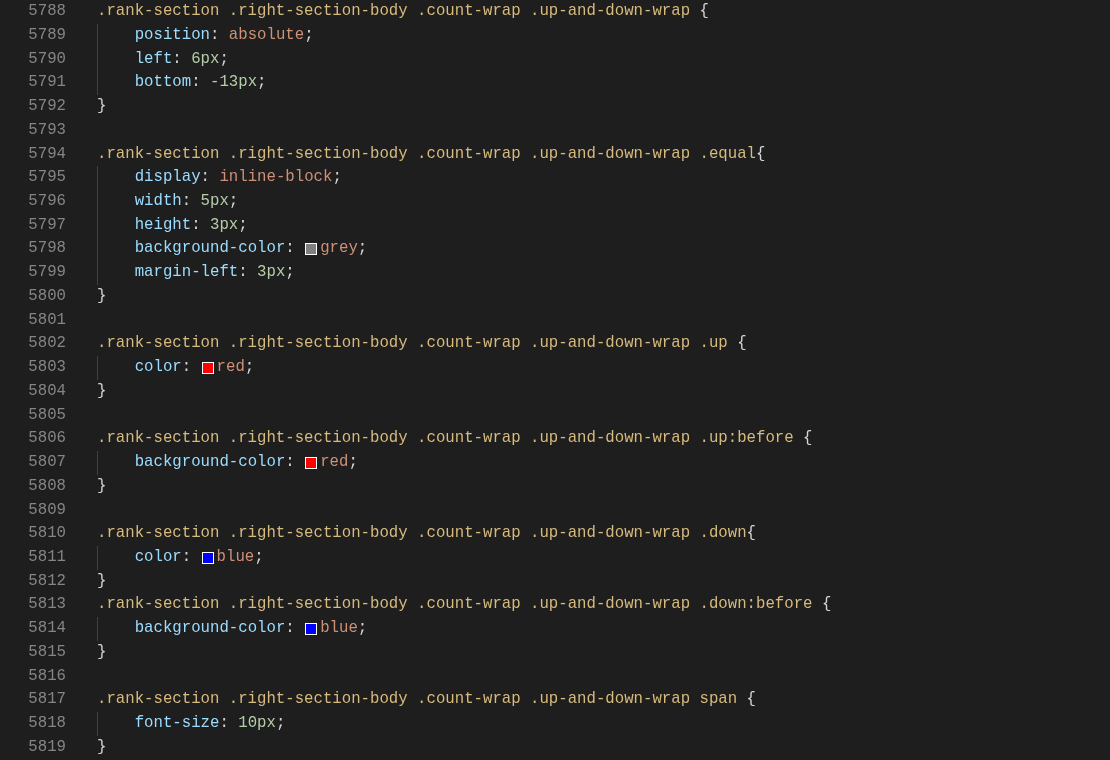  What do you see at coordinates (422, 344) in the screenshot?
I see `code-text: .rank-section .right-section-body .count-wrap .up-and-down-wrap .up {` at bounding box center [422, 344].